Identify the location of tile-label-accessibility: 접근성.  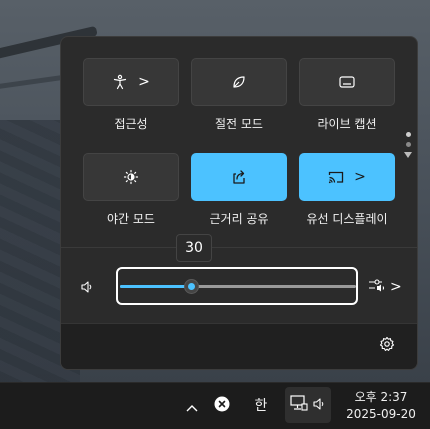
(131, 124).